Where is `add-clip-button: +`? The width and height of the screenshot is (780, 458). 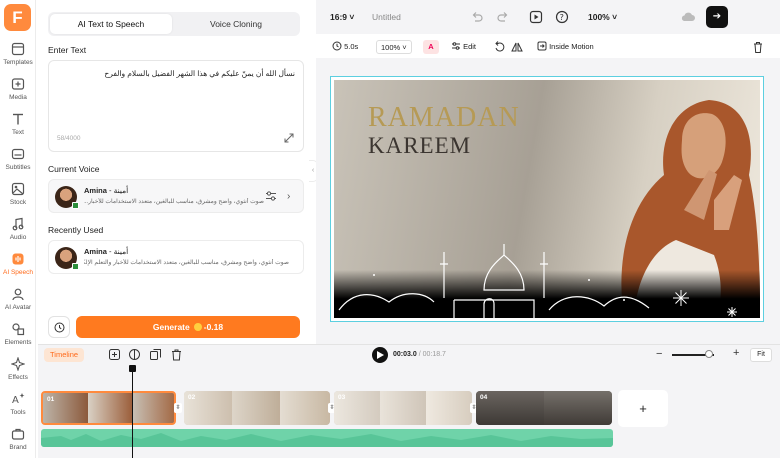 add-clip-button: + is located at coordinates (643, 408).